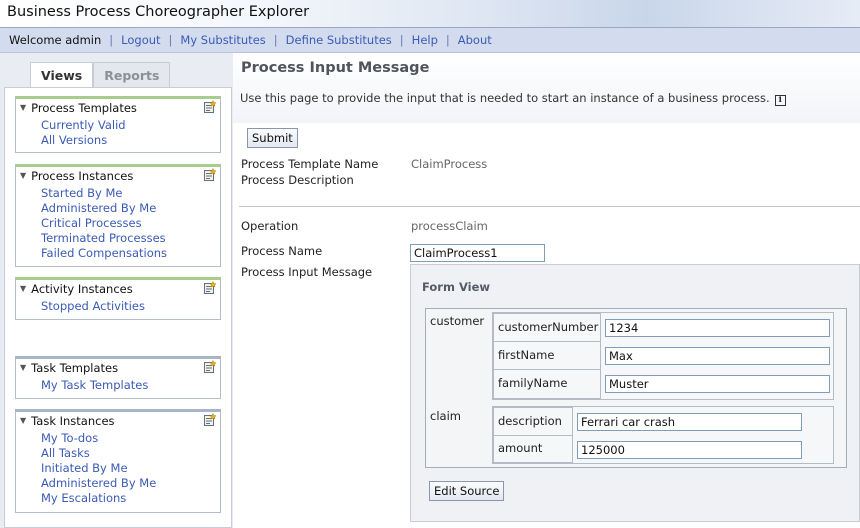 This screenshot has height=528, width=860. I want to click on sidebar-item-stopped-activities: Stopped Activities, so click(130, 306).